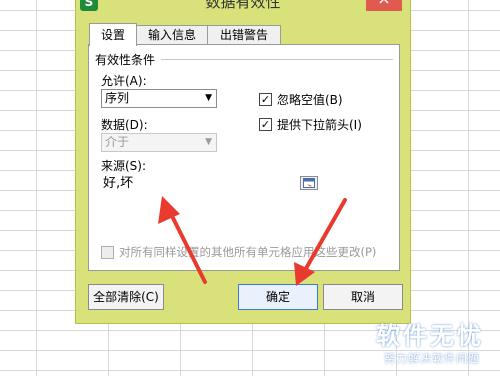 This screenshot has width=500, height=376. I want to click on watermark: 软件无忧 努力解决软件问题, so click(434, 346).